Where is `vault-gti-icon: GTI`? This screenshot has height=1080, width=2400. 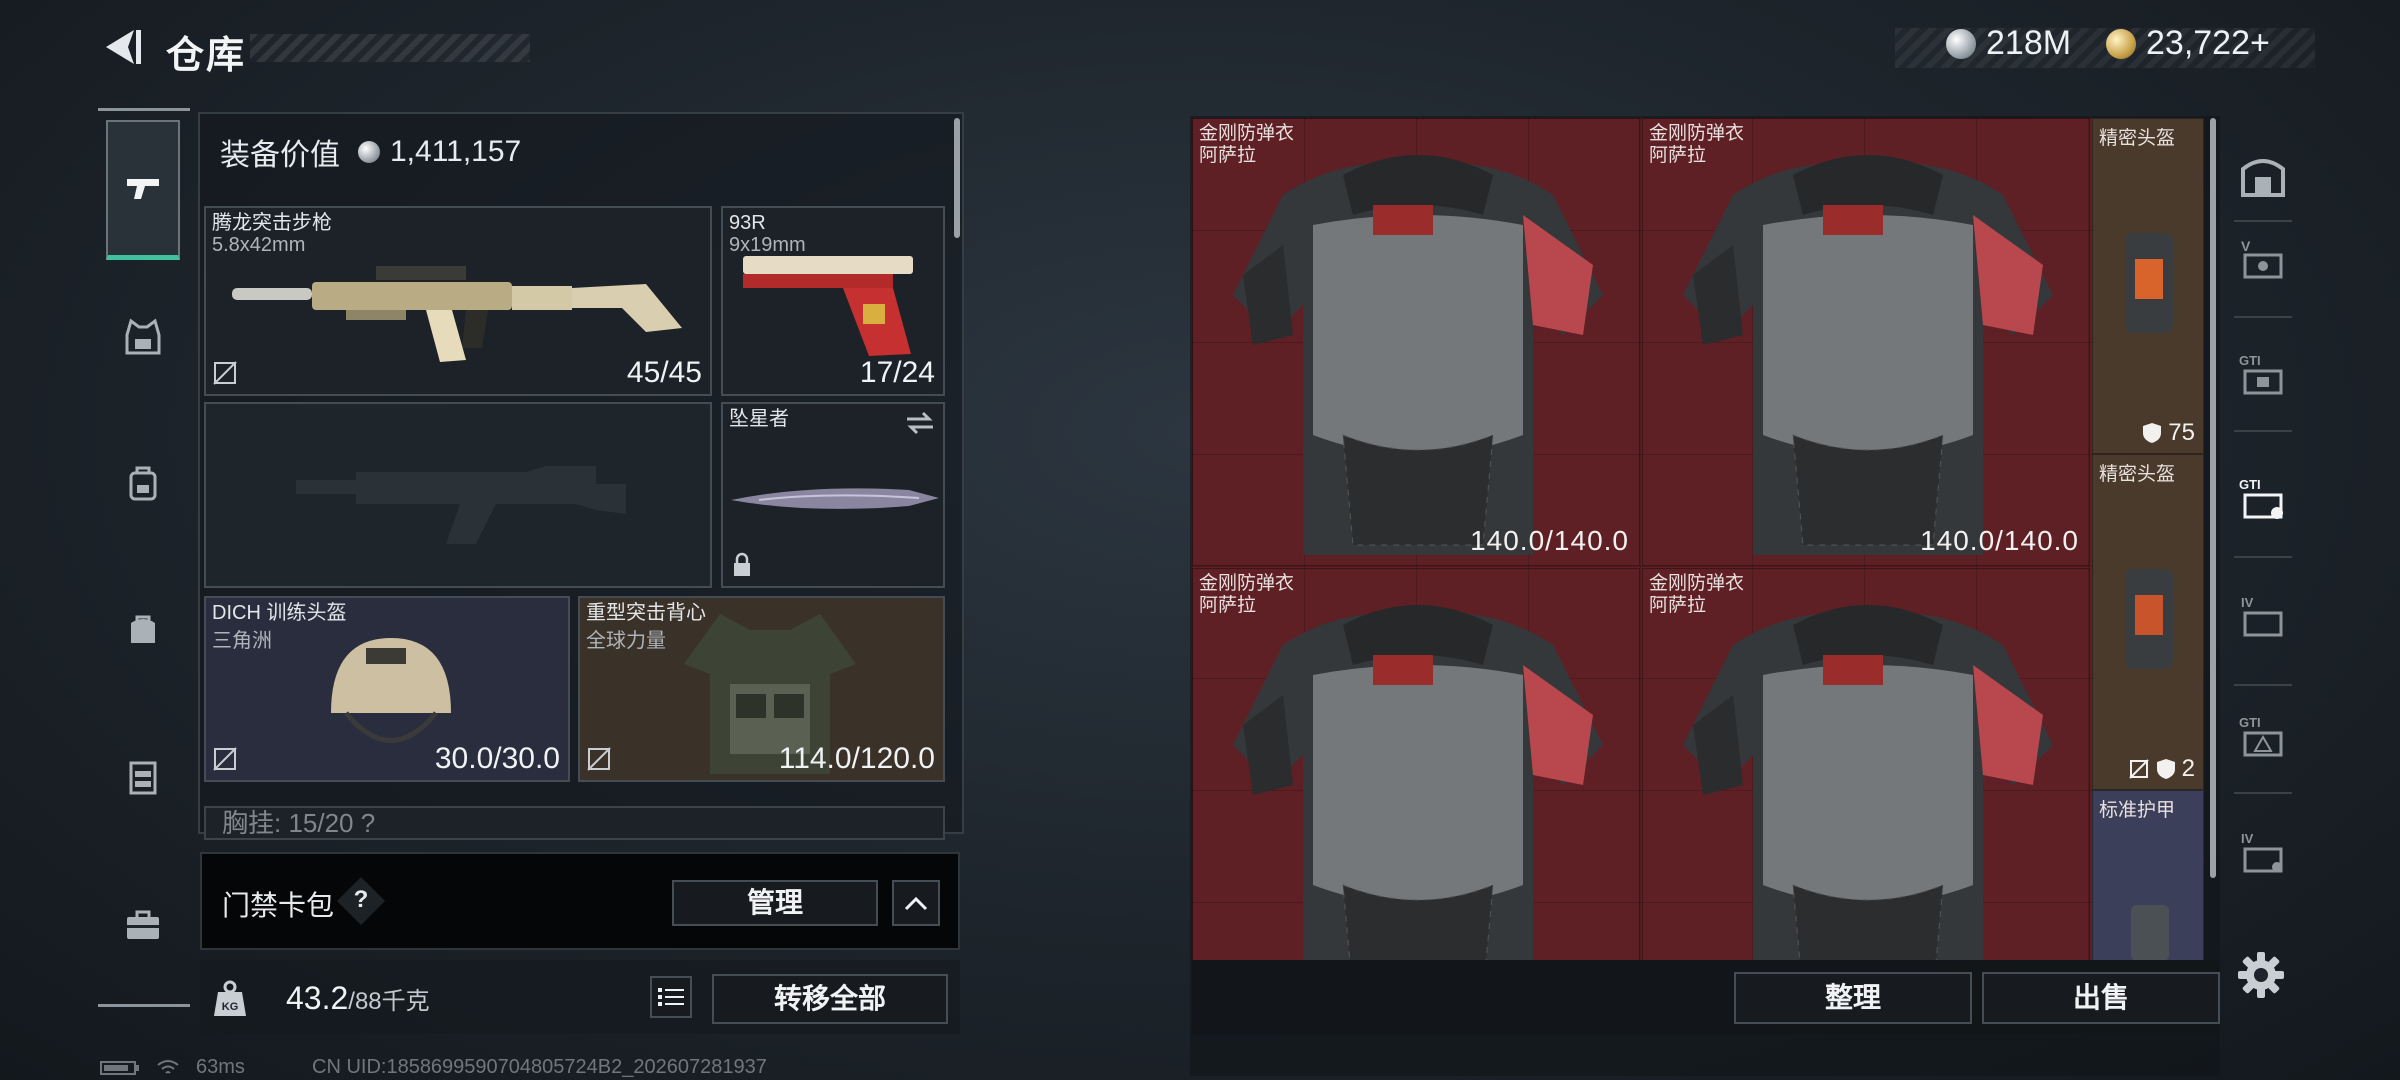
vault-gti-icon: GTI is located at coordinates (2261, 374).